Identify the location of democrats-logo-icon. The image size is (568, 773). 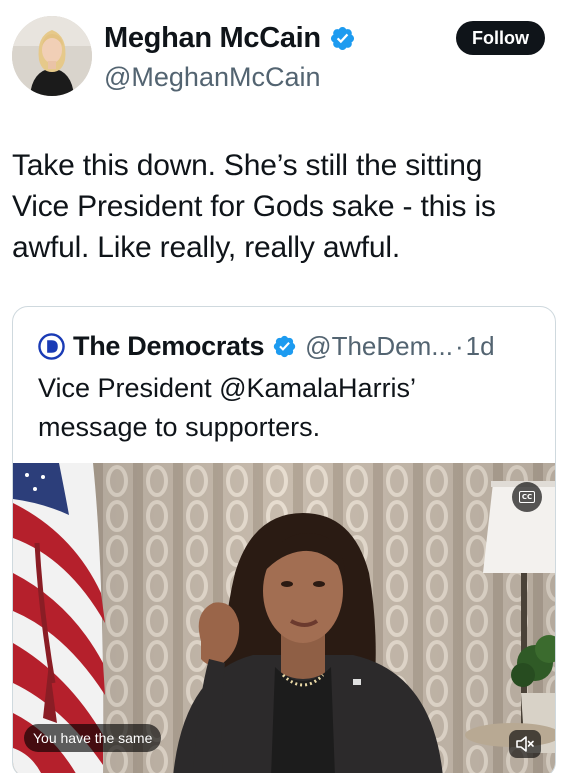
(51, 346).